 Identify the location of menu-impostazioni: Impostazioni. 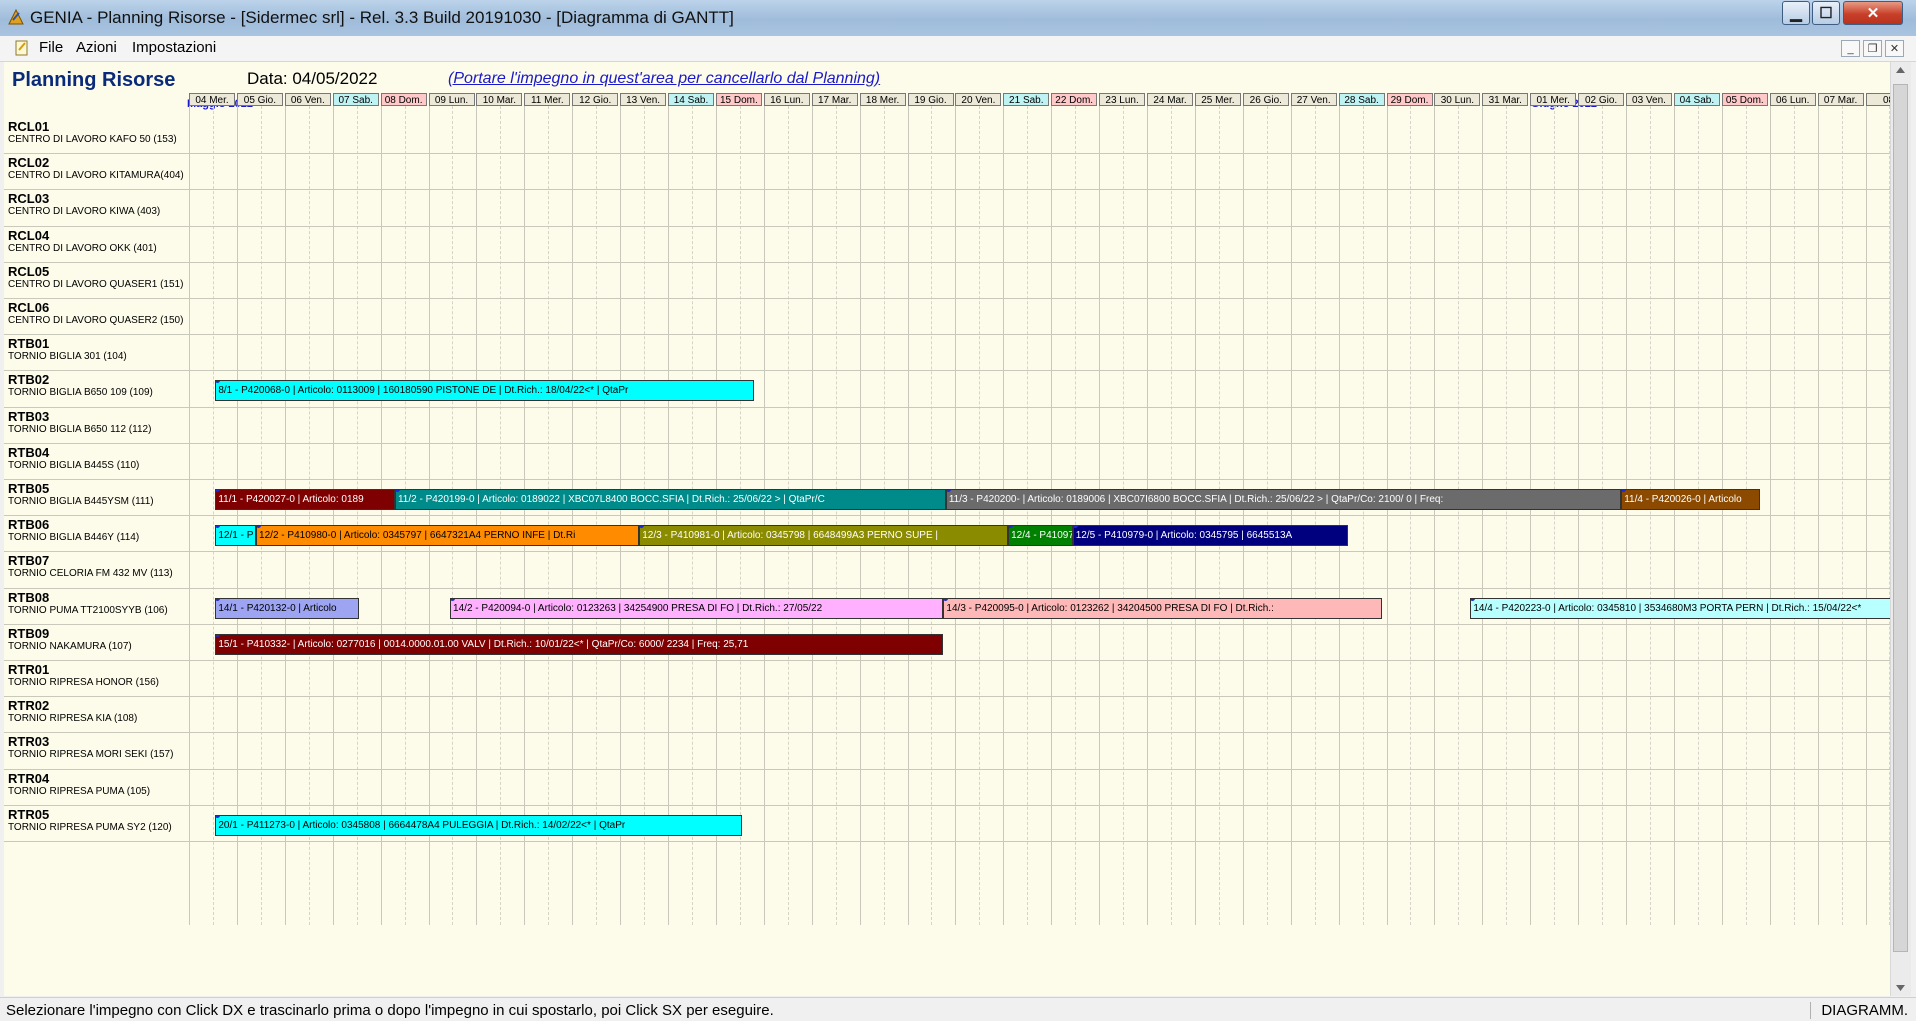
(174, 47).